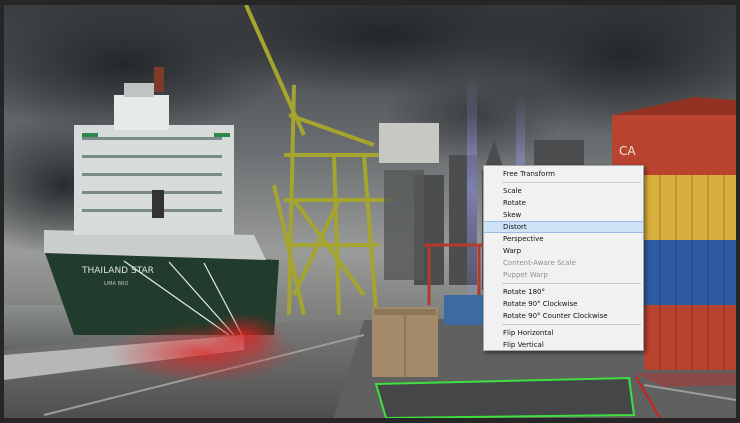  I want to click on menu-item-perspective: Perspective, so click(563, 239).